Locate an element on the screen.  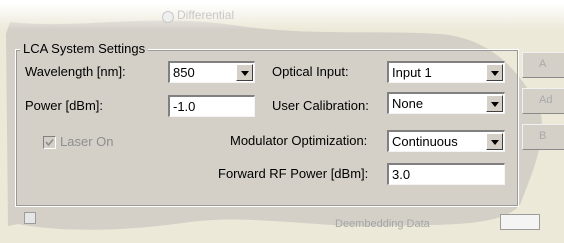
side-button-b: B is located at coordinates (543, 137).